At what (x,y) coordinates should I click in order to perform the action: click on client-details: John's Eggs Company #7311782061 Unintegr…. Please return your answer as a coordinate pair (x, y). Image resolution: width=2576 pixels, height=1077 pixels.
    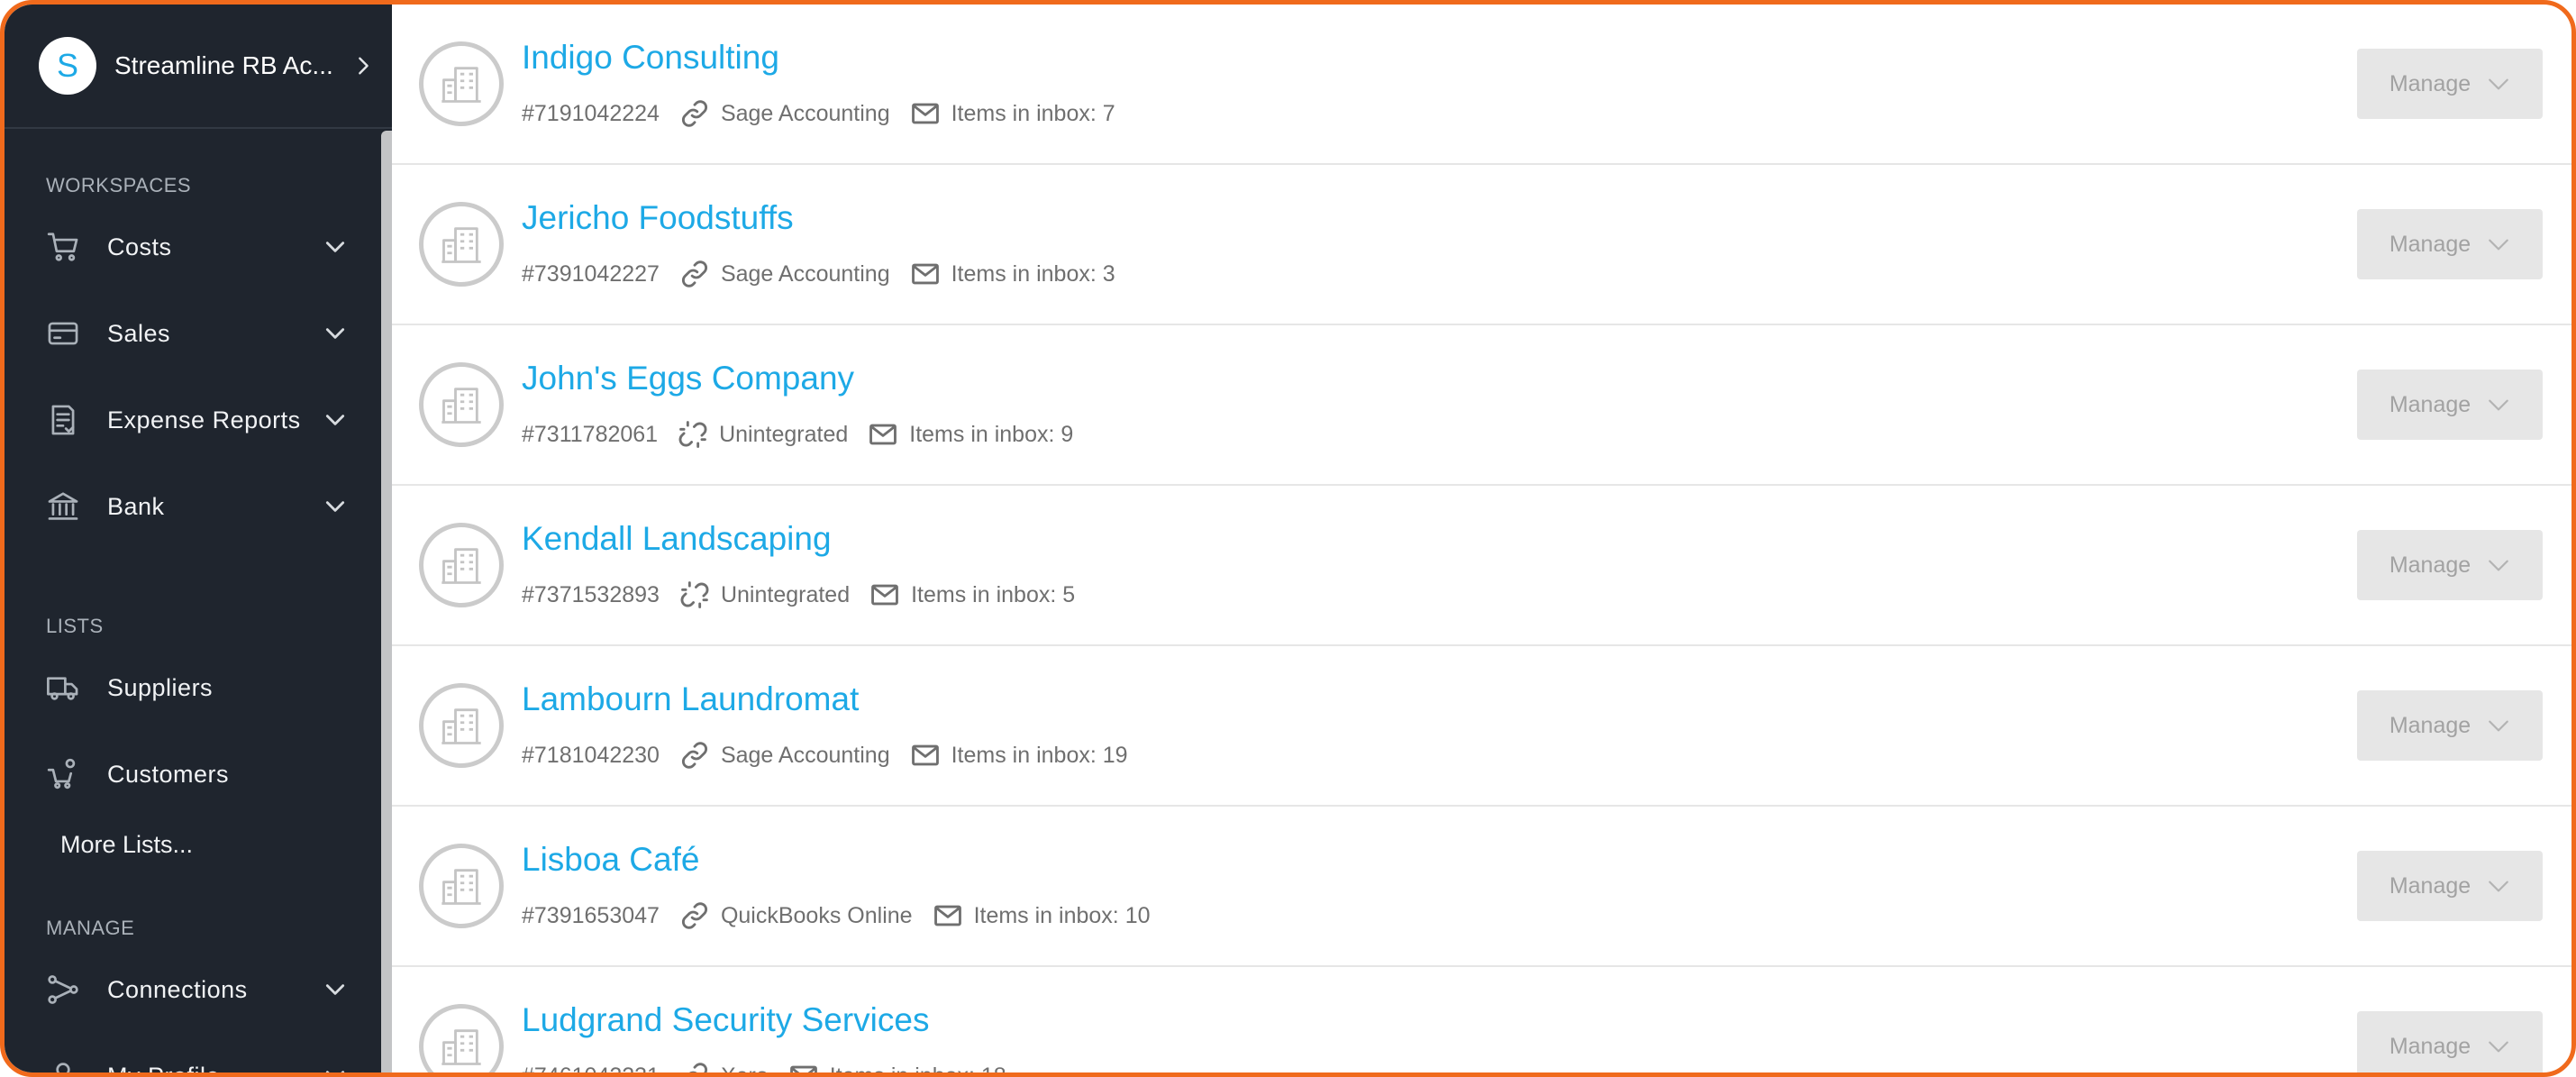
    Looking at the image, I should click on (807, 405).